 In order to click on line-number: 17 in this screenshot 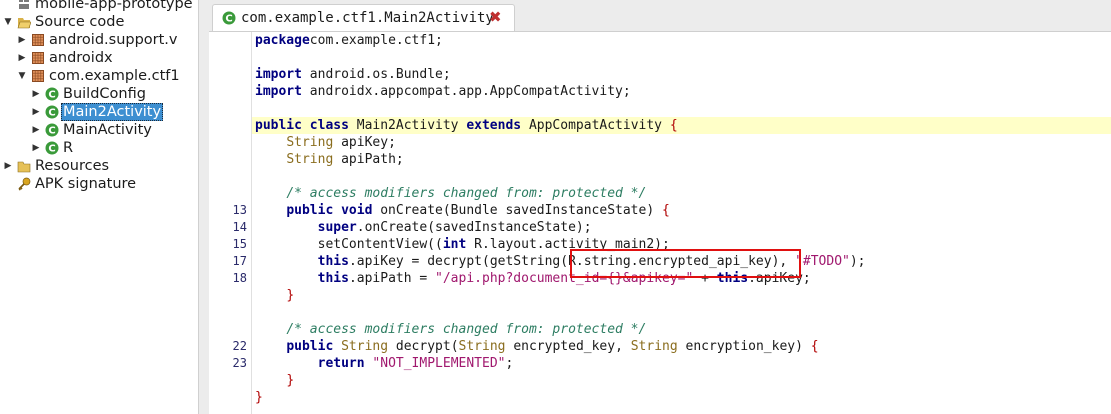, I will do `click(239, 261)`.